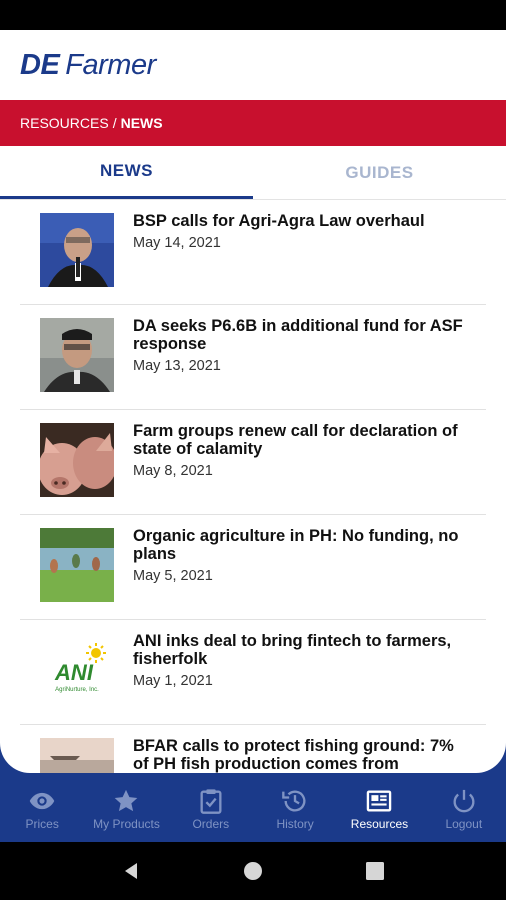 The width and height of the screenshot is (506, 900). Describe the element at coordinates (126, 823) in the screenshot. I see `nav-label: My Products` at that location.